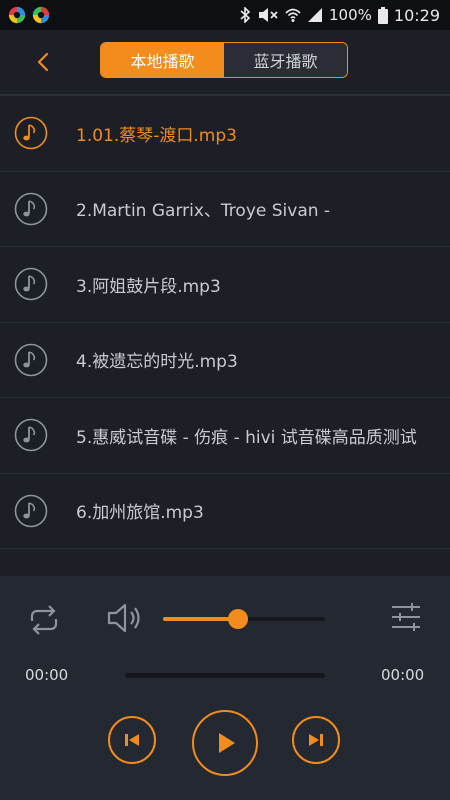 The width and height of the screenshot is (450, 800). Describe the element at coordinates (225, 511) in the screenshot. I see `list-item: 6.加州旅馆.mp3` at that location.